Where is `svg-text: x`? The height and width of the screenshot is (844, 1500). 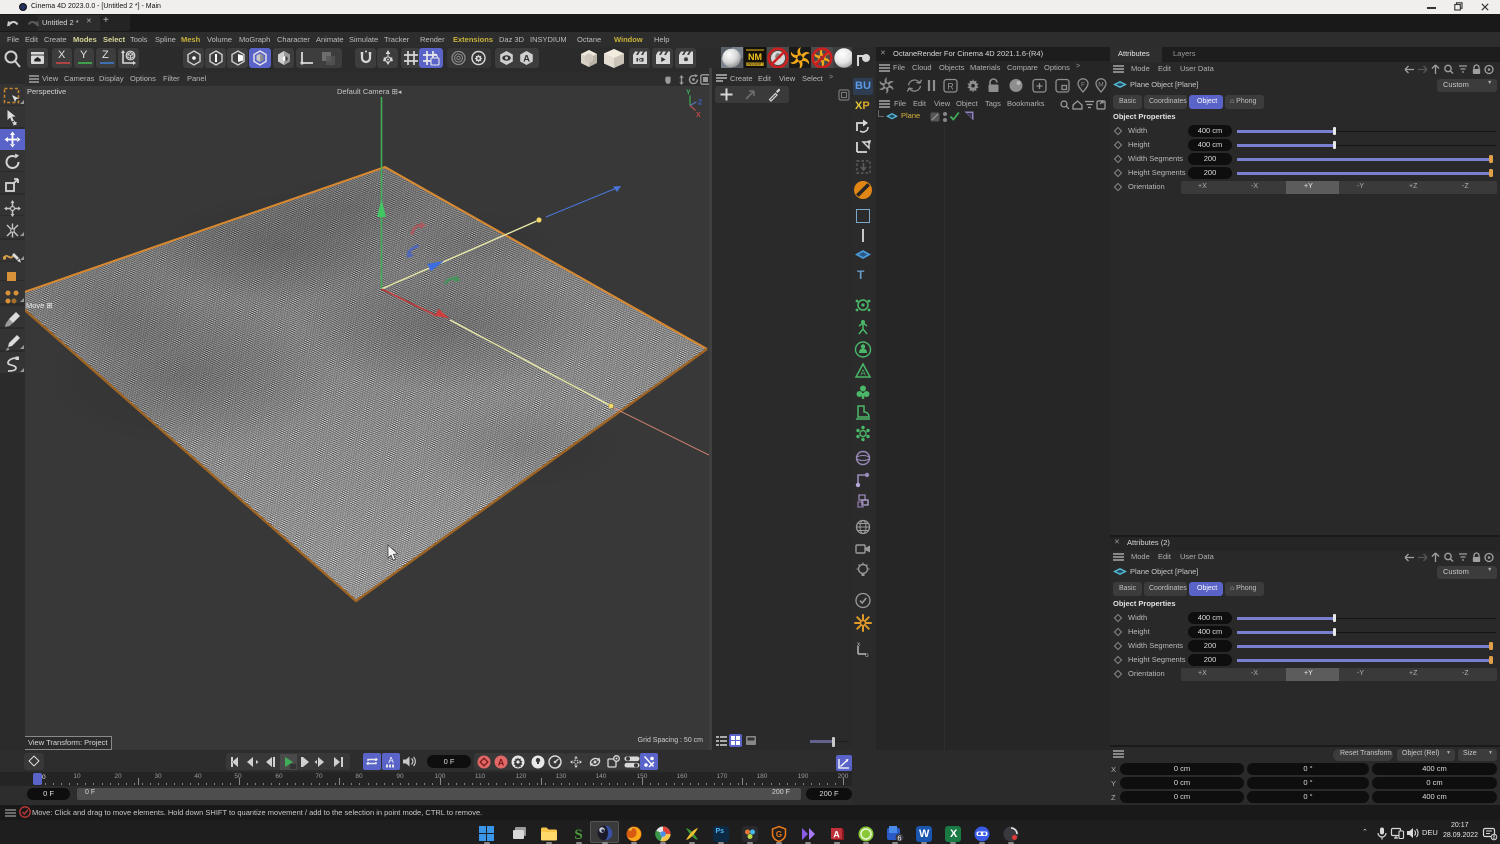 svg-text: x is located at coordinates (859, 644).